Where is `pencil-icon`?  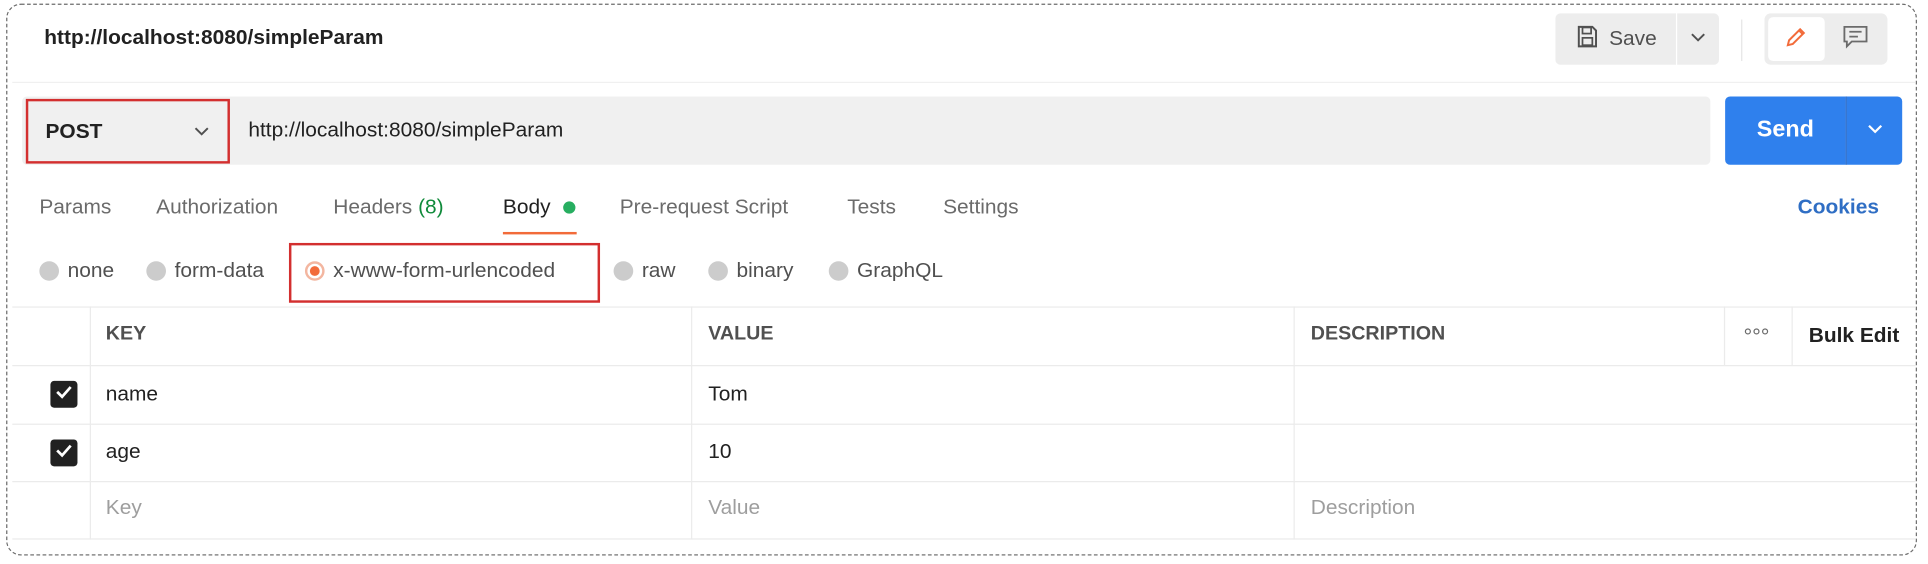
pencil-icon is located at coordinates (1796, 39).